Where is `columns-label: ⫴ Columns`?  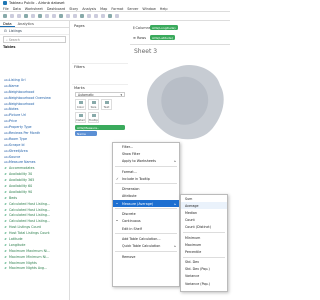
columns-label: ⫴ Columns is located at coordinates (140, 28).